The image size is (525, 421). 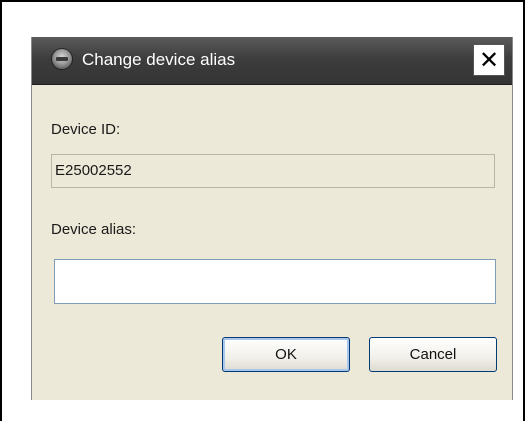 What do you see at coordinates (272, 61) in the screenshot?
I see `dialog-titlebar: Change device alias ✕` at bounding box center [272, 61].